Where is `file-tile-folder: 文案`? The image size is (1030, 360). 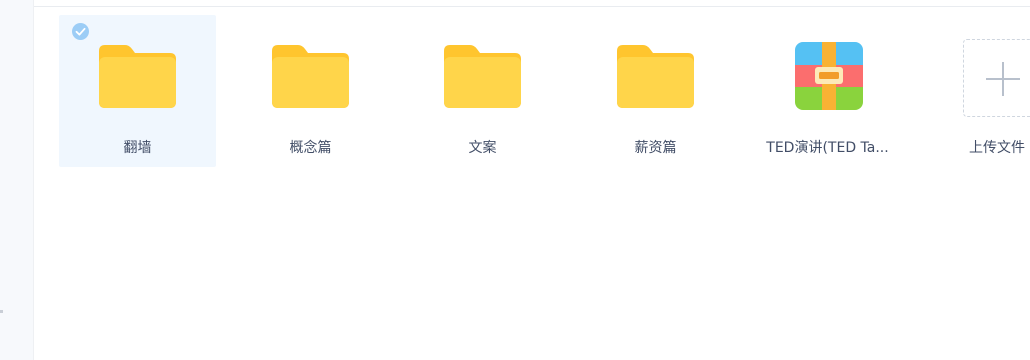
file-tile-folder: 文案 is located at coordinates (482, 91).